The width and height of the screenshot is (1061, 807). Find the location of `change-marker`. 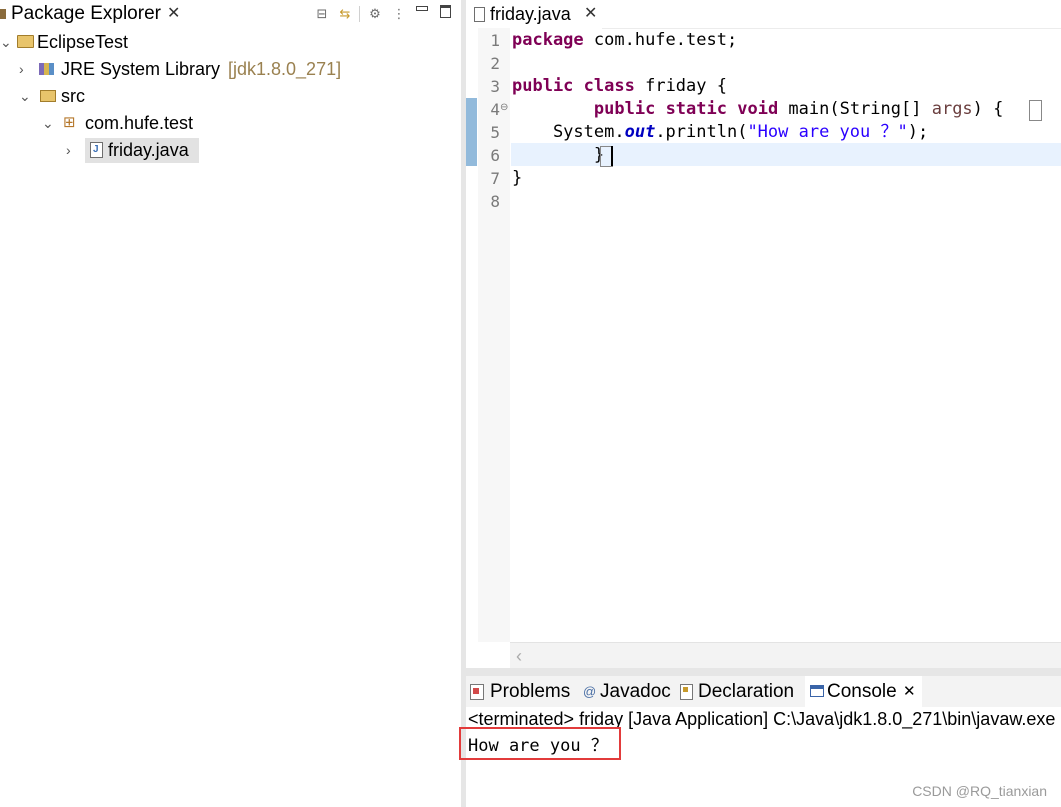

change-marker is located at coordinates (471, 132).